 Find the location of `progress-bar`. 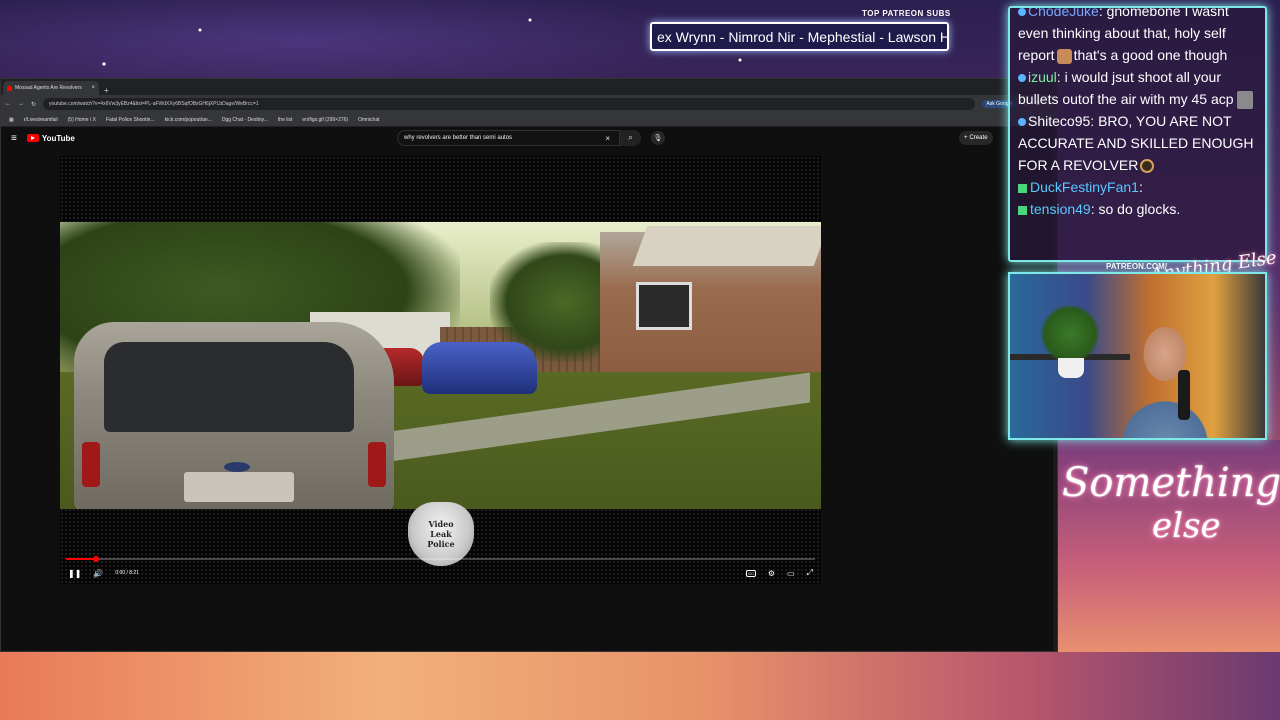

progress-bar is located at coordinates (440, 559).